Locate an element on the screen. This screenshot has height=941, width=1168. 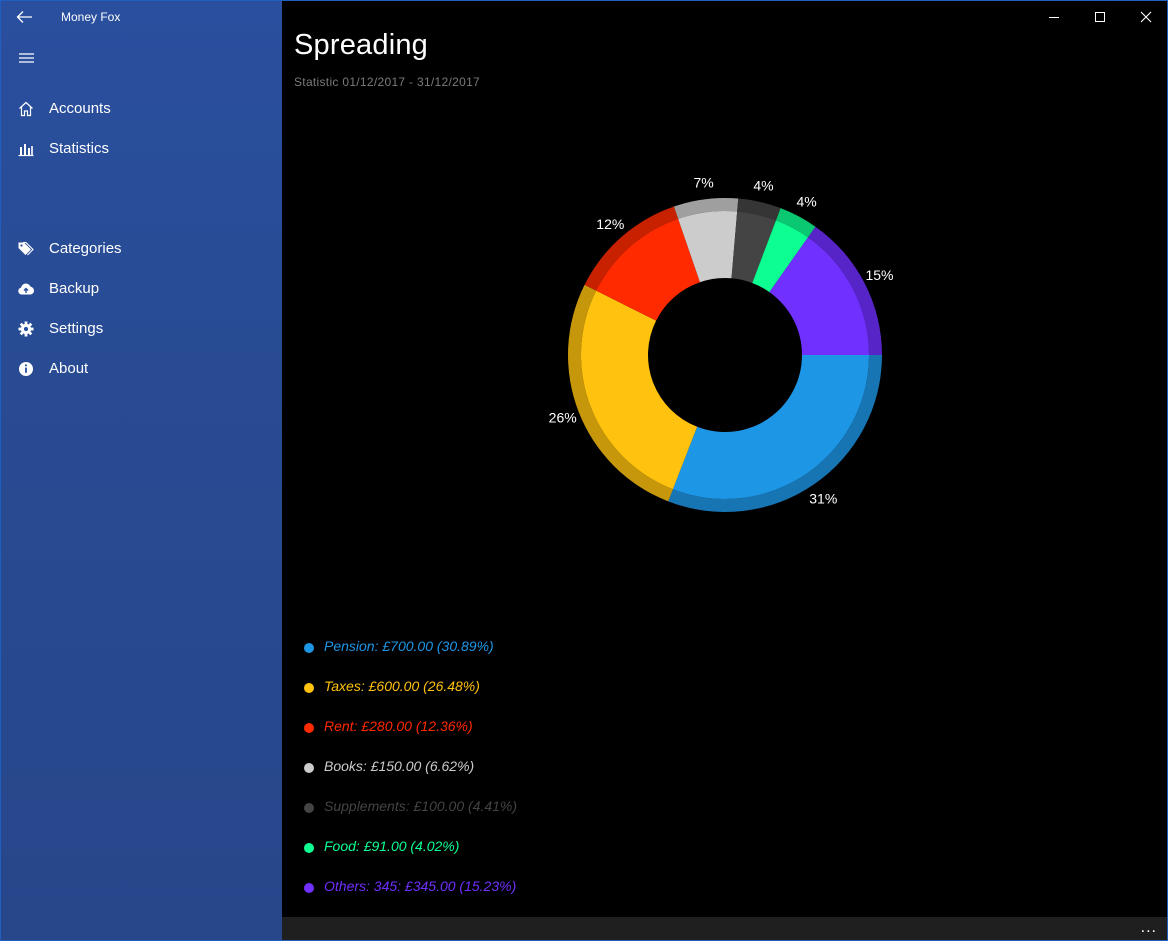
nav-label-accounts: Accounts is located at coordinates (80, 108).